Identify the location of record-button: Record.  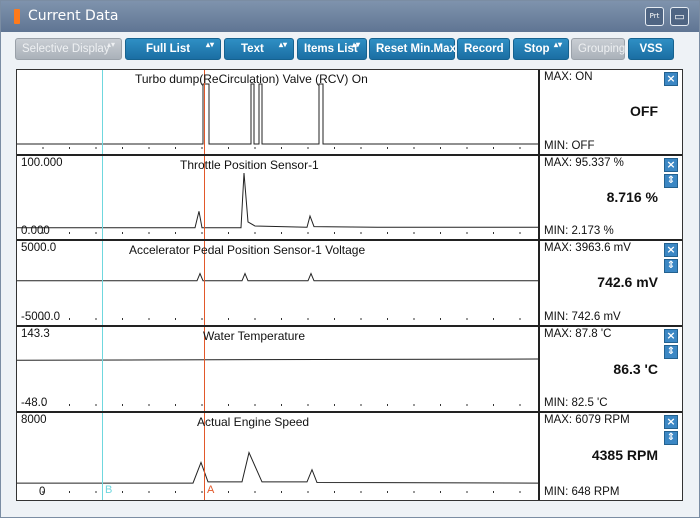
(483, 49).